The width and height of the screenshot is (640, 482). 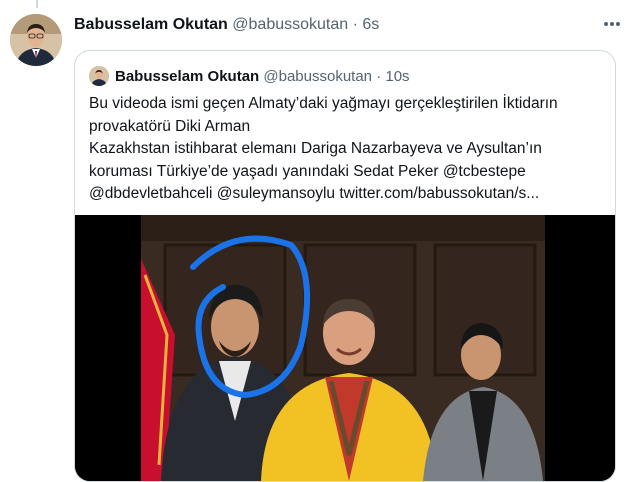 I want to click on quoted-author-avatar, so click(x=99, y=76).